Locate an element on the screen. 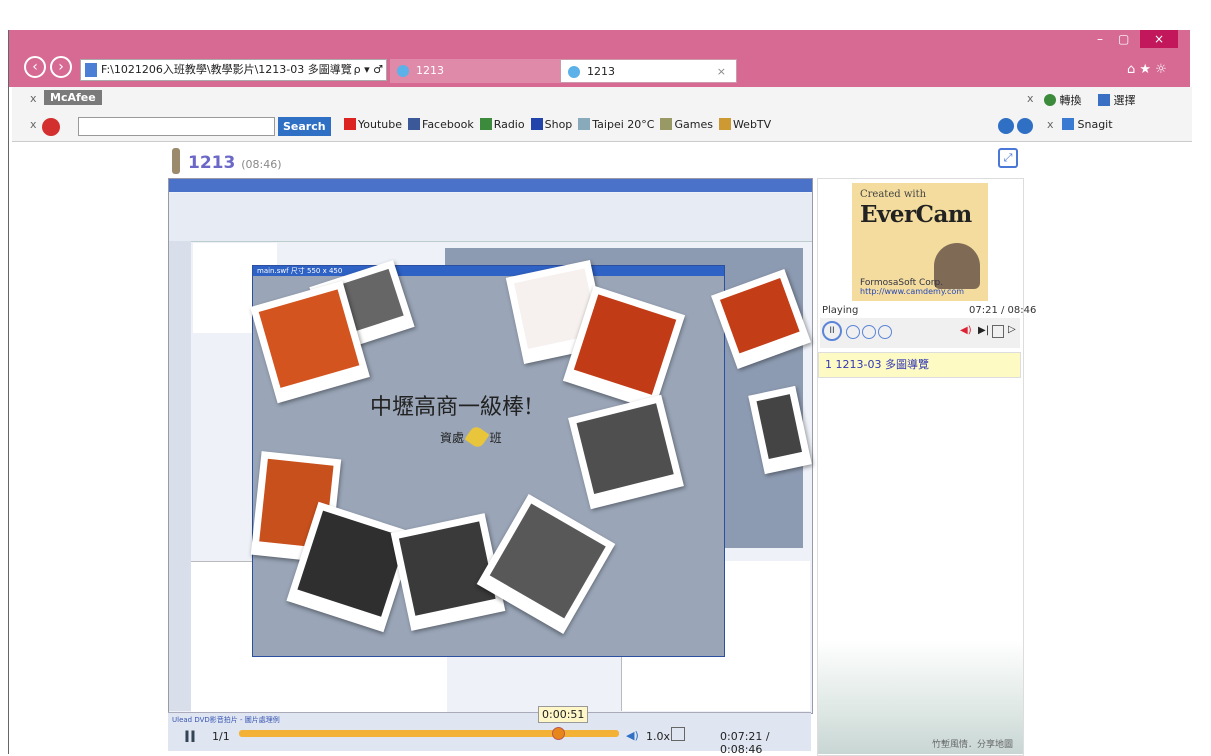 This screenshot has width=1211, height=756. snagit-button: Snagit is located at coordinates (1087, 124).